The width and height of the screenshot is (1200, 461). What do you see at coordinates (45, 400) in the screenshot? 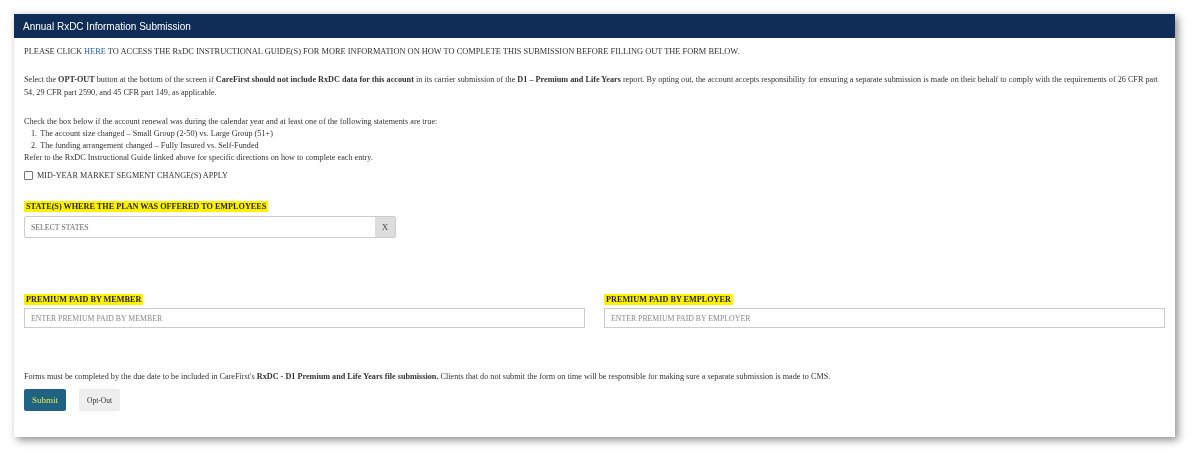
I see `submit-button: Submit` at bounding box center [45, 400].